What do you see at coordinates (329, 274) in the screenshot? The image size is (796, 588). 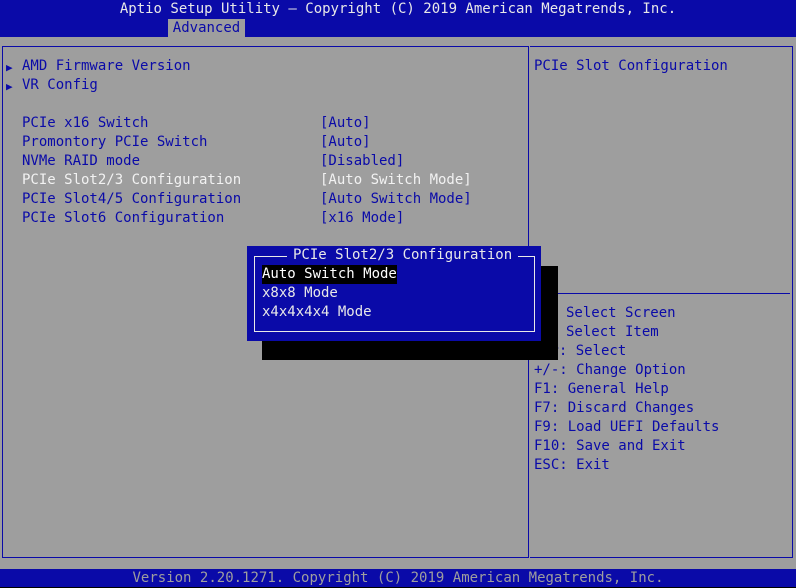 I see `popup-option-auto-switch-mode: Auto Switch Mode` at bounding box center [329, 274].